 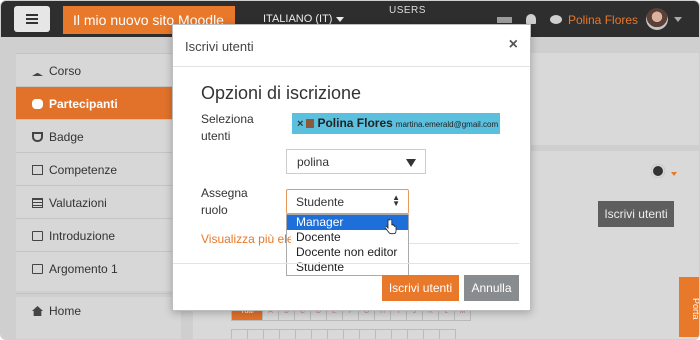 I want to click on sidebar-item-home: Home, so click(x=98, y=309).